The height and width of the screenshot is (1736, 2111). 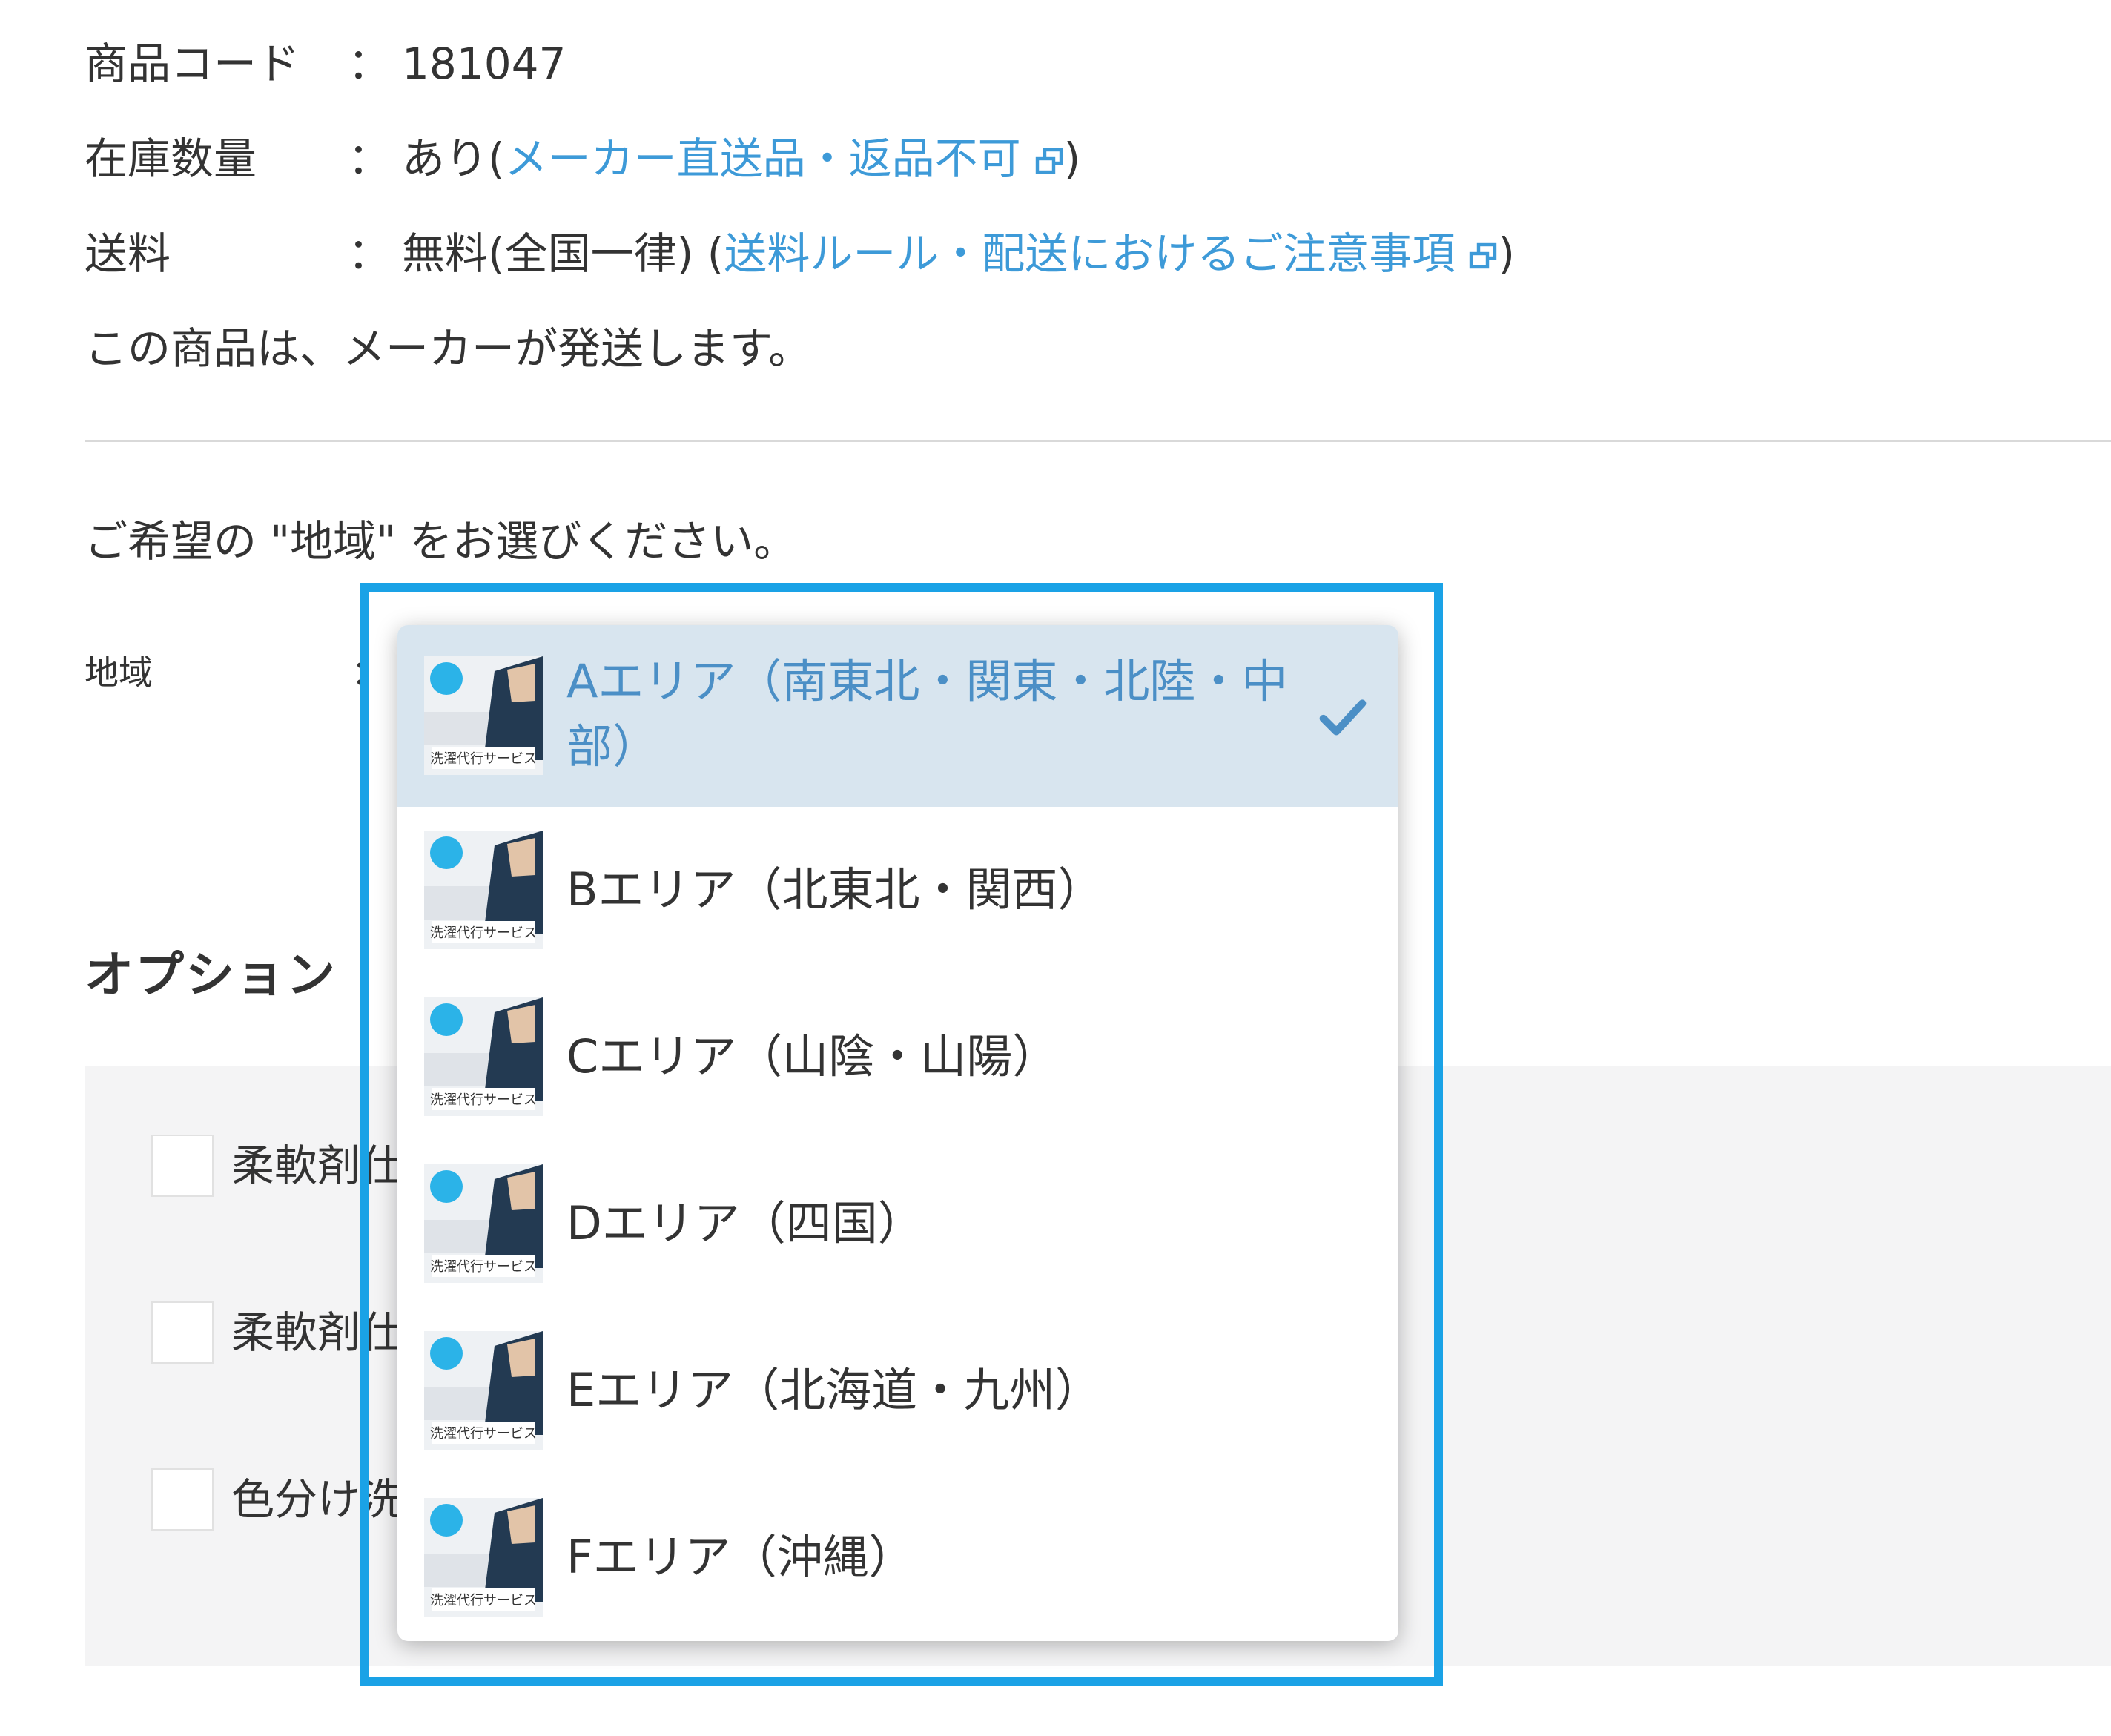 I want to click on shipping-value-suffix: ), so click(x=1507, y=254).